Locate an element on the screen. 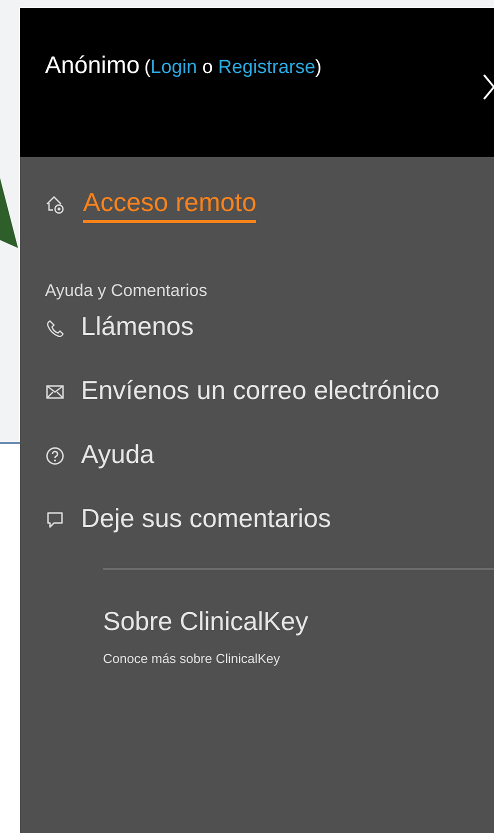 The width and height of the screenshot is (494, 833). login-link: Login is located at coordinates (174, 67).